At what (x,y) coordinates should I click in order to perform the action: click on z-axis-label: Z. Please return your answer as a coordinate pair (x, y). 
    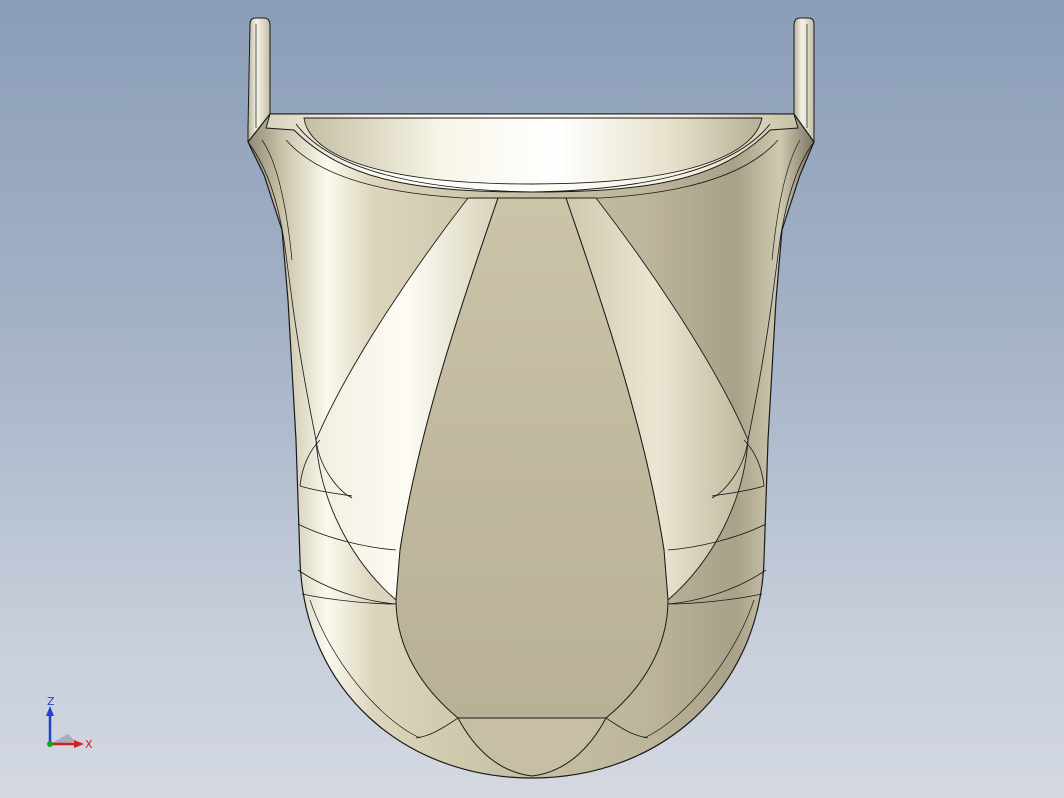
    Looking at the image, I should click on (51, 702).